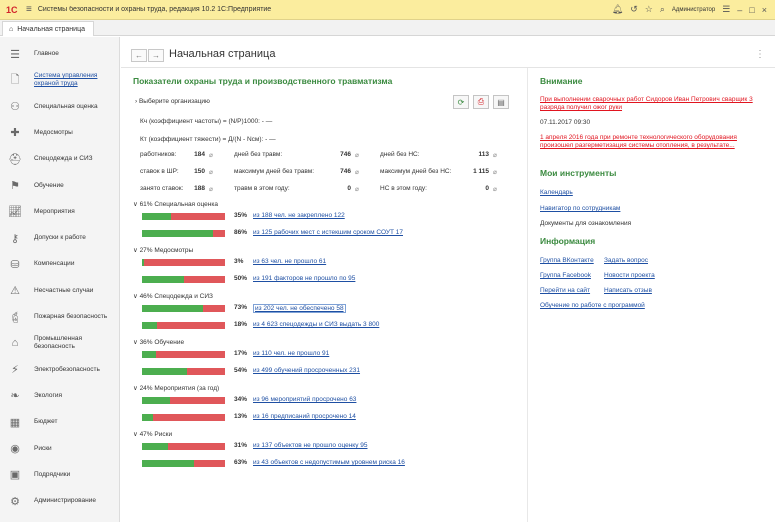 Image resolution: width=775 pixels, height=522 pixels. Describe the element at coordinates (139, 55) in the screenshot. I see `back-button: ←` at that location.